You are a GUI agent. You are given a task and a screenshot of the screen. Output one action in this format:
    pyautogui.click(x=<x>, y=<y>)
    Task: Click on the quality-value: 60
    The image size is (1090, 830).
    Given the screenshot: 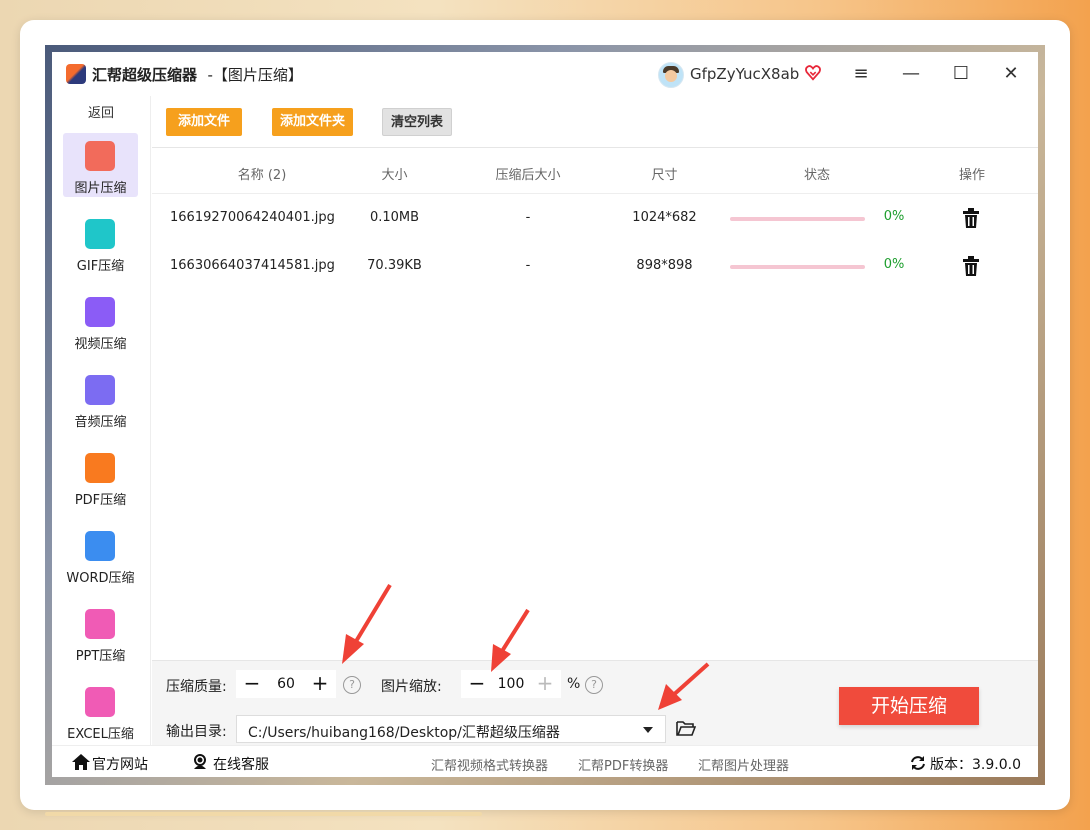 What is the action you would take?
    pyautogui.click(x=286, y=684)
    